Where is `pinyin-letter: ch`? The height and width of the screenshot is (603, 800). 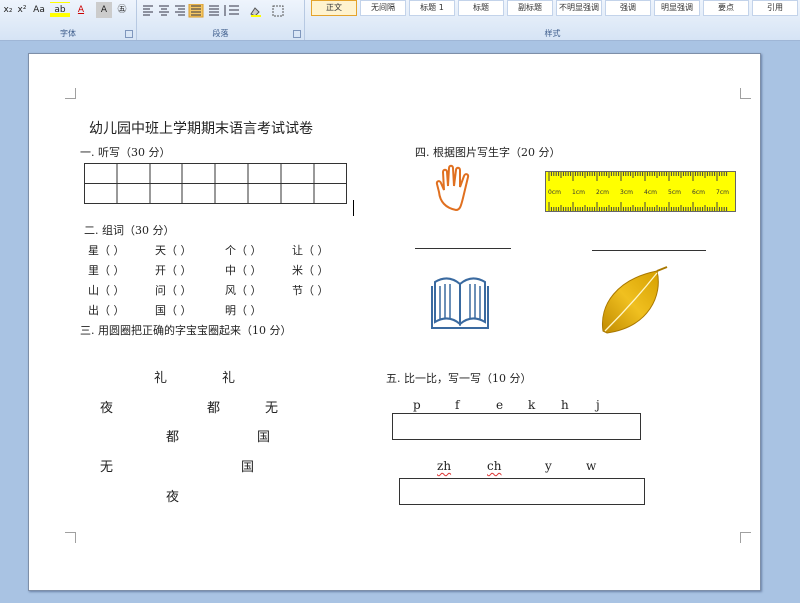
pinyin-letter: ch is located at coordinates (494, 466).